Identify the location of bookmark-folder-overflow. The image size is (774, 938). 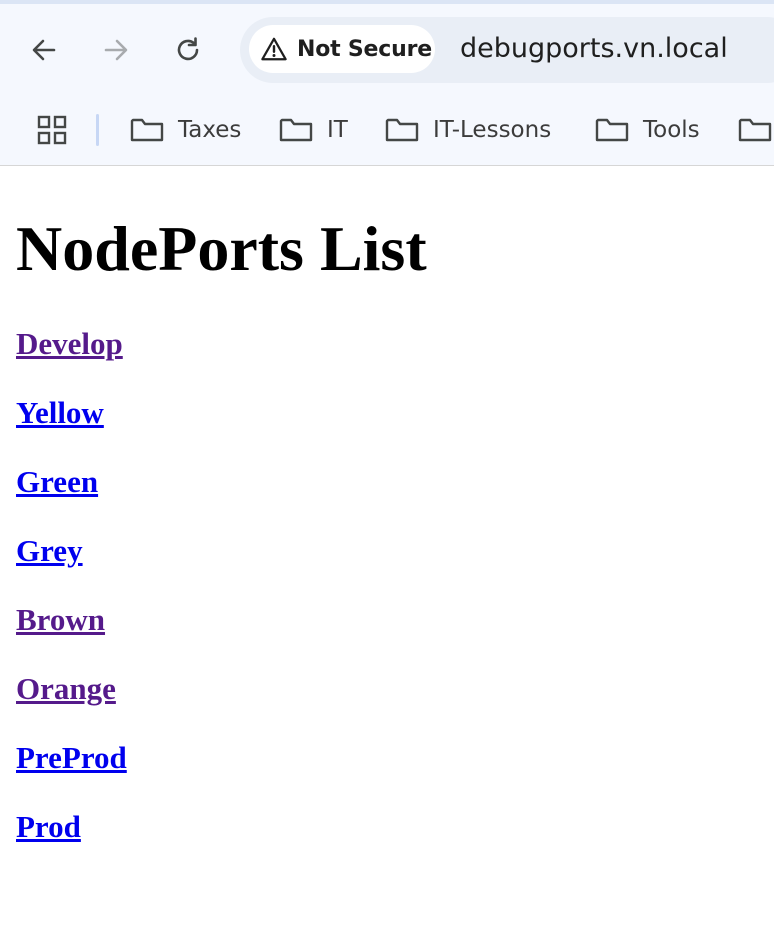
(755, 130).